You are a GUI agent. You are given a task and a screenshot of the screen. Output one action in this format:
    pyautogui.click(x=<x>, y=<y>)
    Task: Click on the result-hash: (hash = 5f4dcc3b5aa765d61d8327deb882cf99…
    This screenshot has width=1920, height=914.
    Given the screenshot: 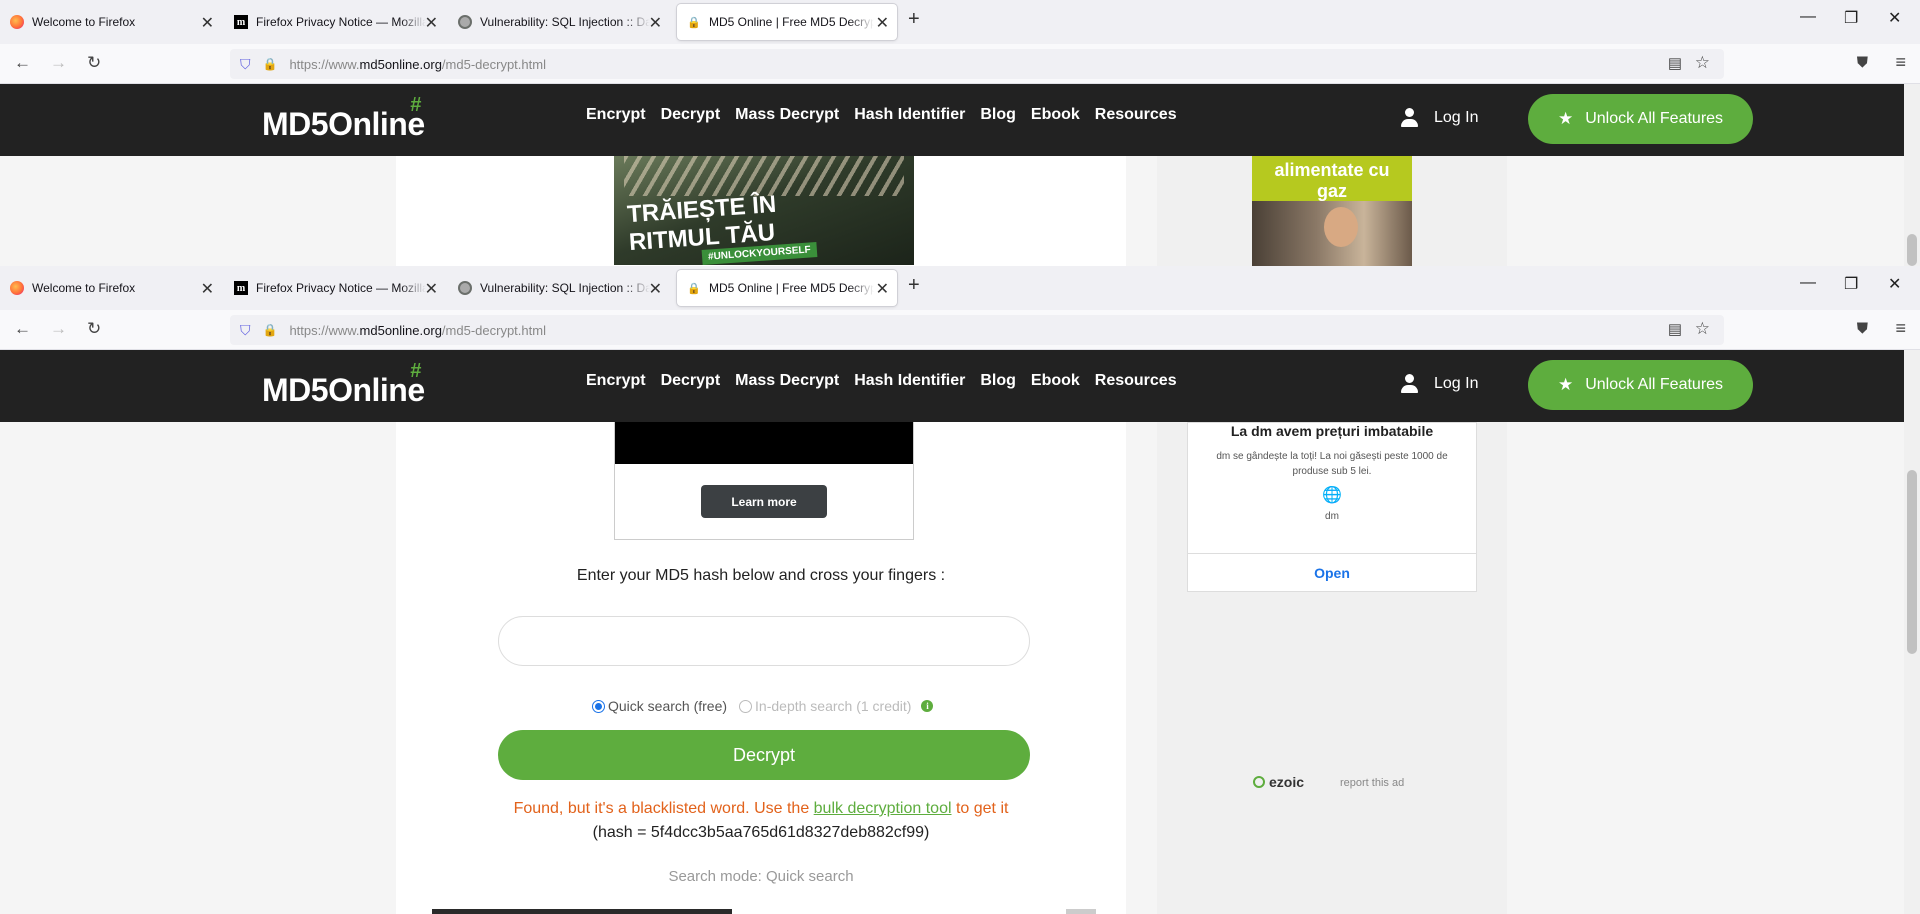 What is the action you would take?
    pyautogui.click(x=761, y=832)
    